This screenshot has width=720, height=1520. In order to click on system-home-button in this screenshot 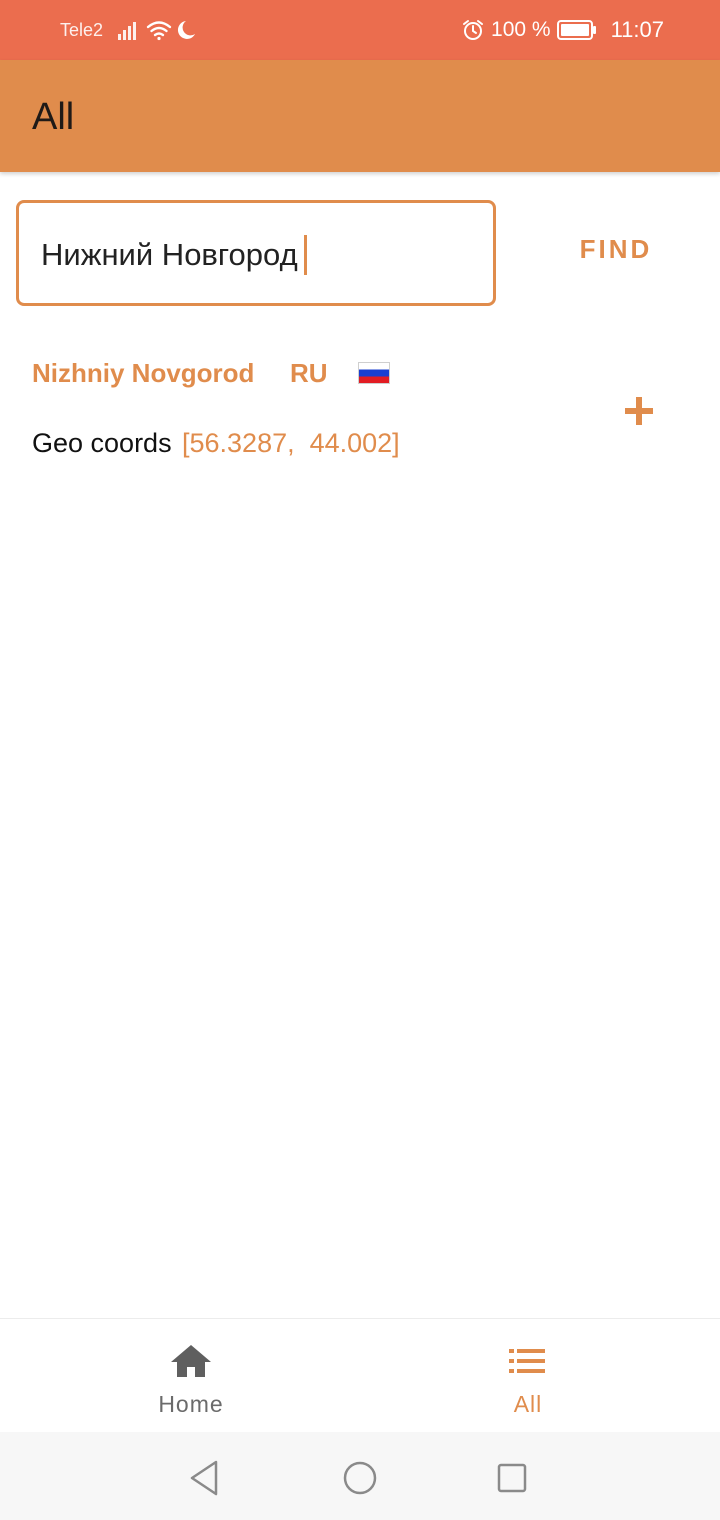, I will do `click(360, 1478)`.